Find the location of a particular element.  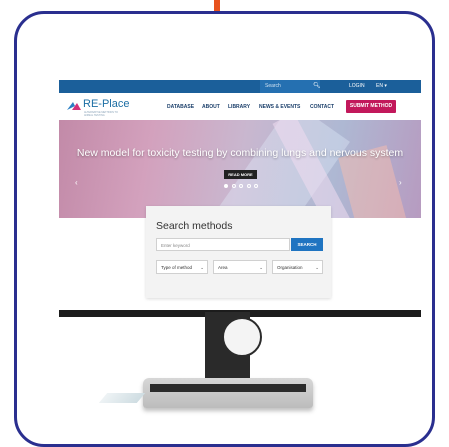

nav-item-about: ABOUT is located at coordinates (211, 107).